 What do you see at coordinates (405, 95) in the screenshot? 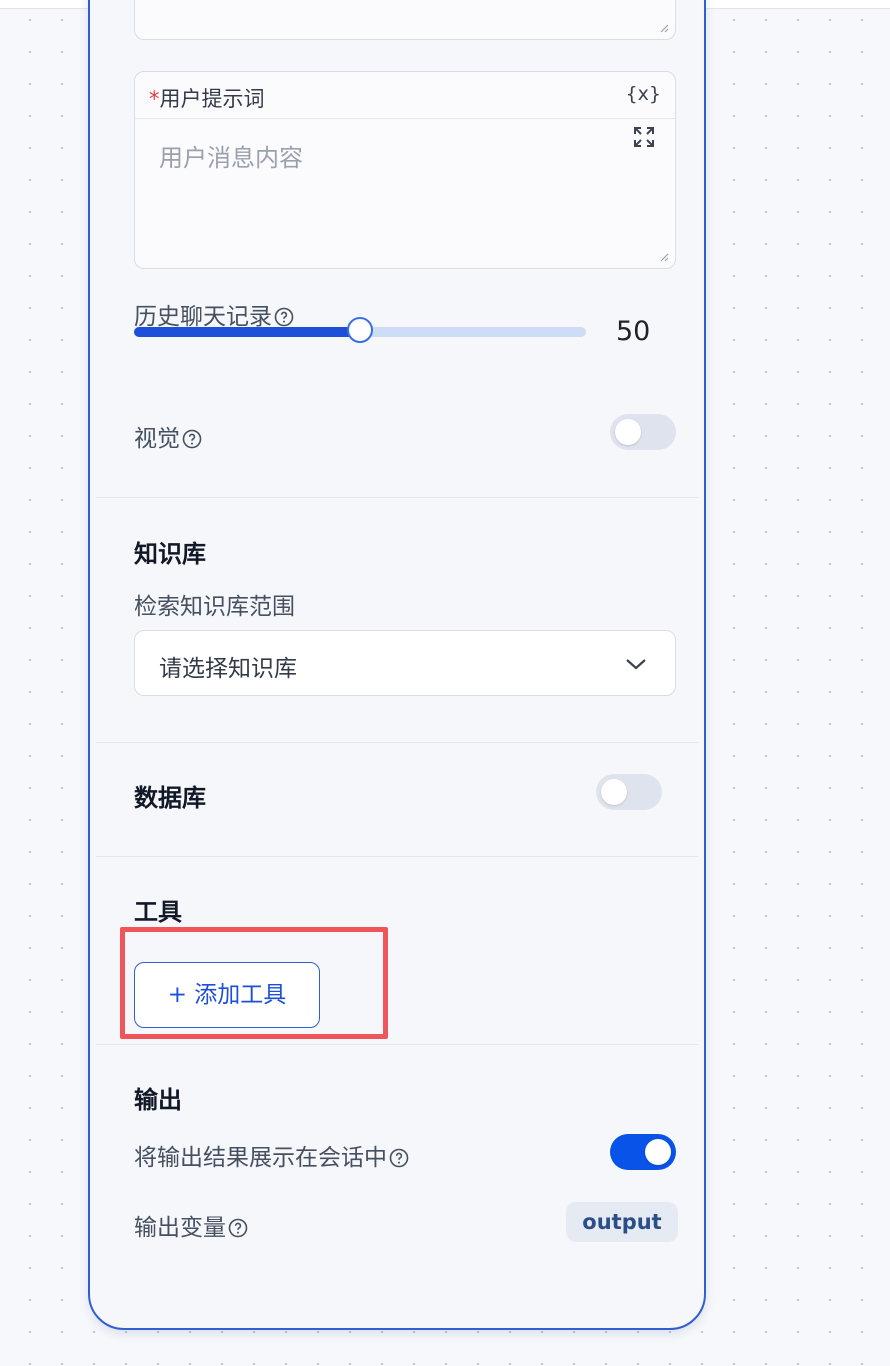
I see `user-prompt-header: *用户提示词 {x}` at bounding box center [405, 95].